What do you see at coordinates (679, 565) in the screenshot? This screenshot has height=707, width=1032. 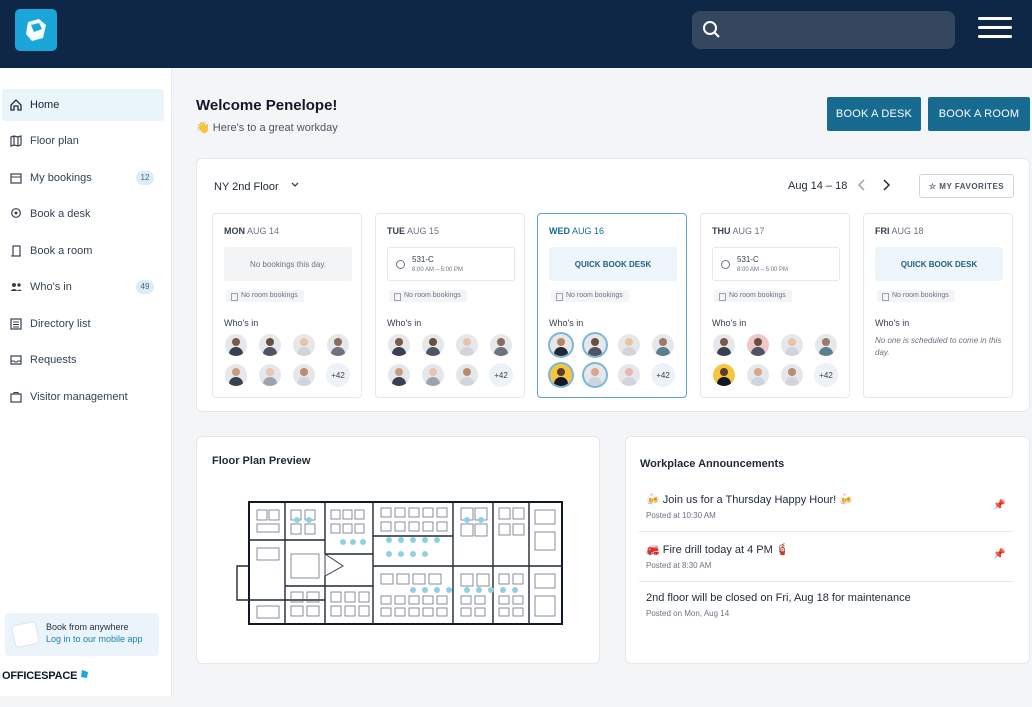 I see `announcement-time: Posted at 8:30 AM` at bounding box center [679, 565].